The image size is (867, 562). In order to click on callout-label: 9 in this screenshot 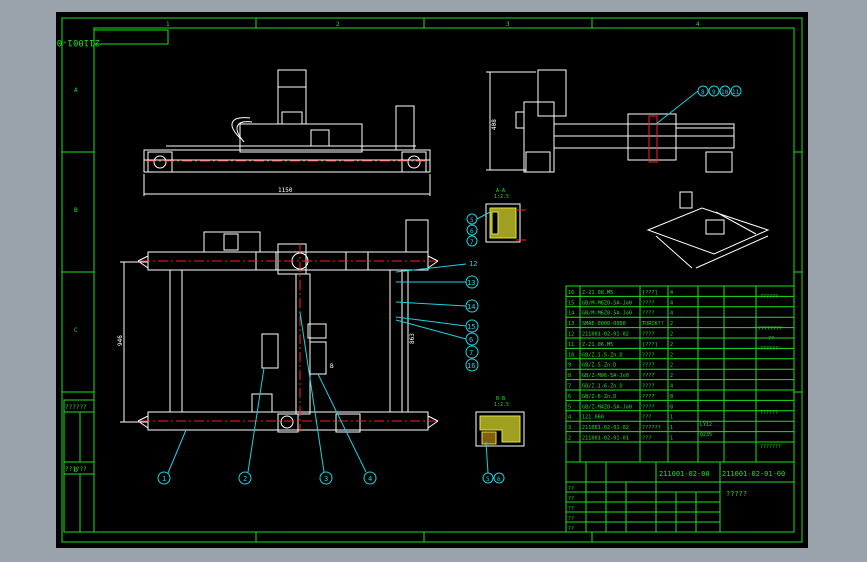, I will do `click(714, 92)`.